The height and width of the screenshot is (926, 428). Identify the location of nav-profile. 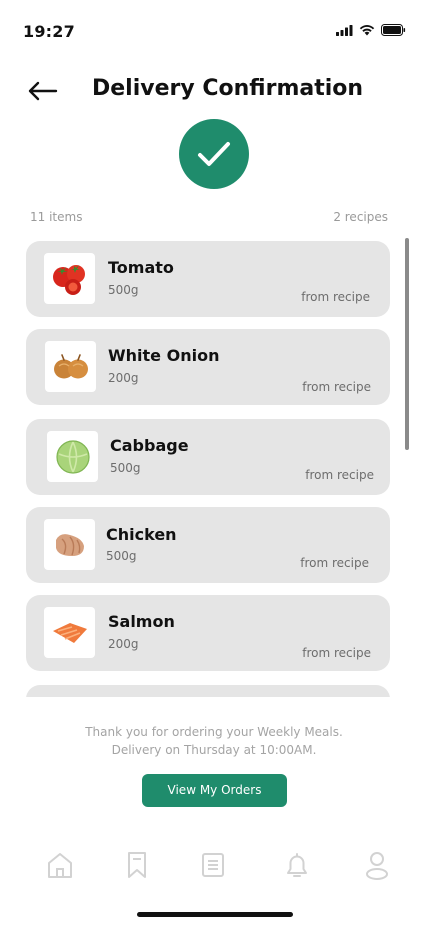
(377, 865).